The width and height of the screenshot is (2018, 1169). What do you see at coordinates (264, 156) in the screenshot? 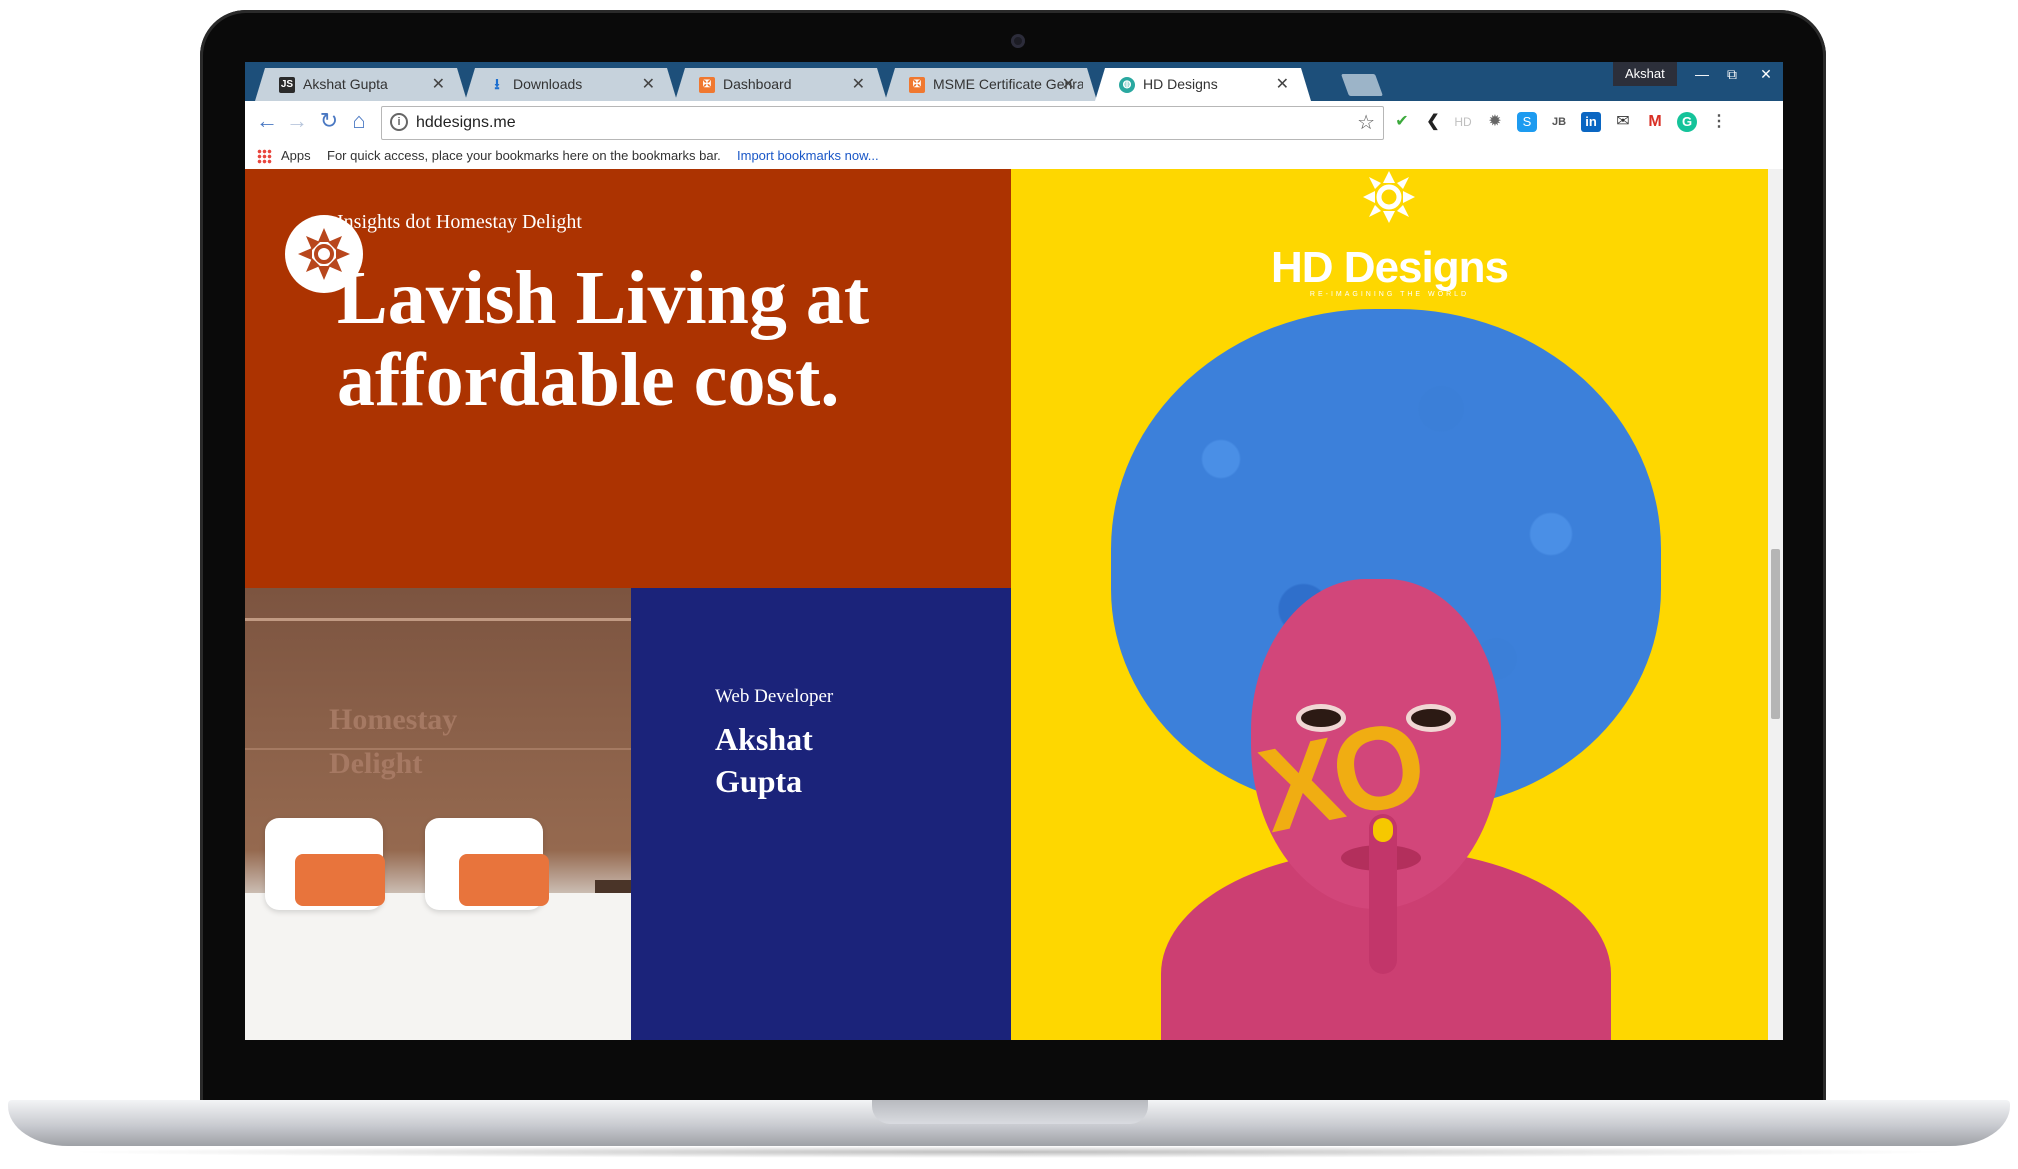
I see `apps-grid-icon` at bounding box center [264, 156].